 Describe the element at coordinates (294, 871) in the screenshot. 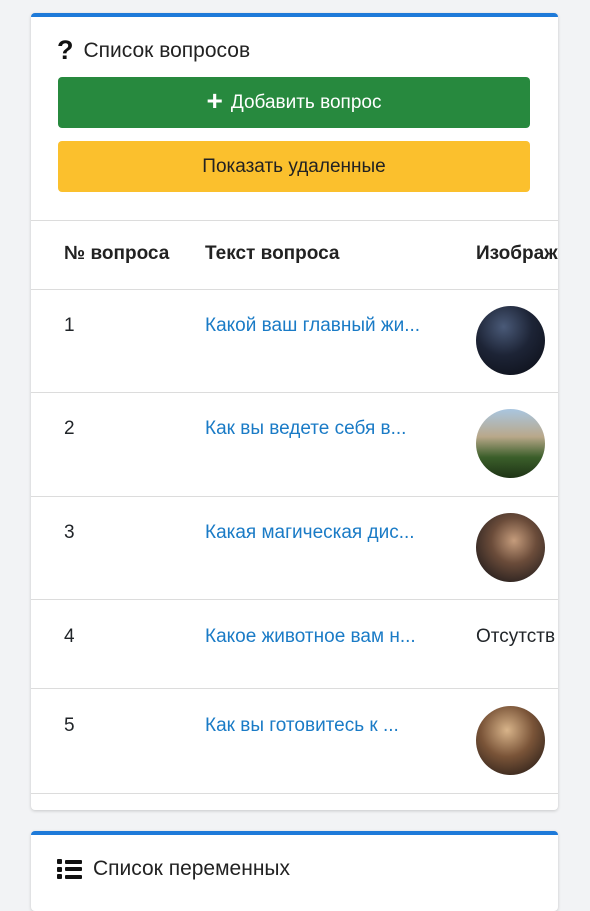

I see `variables-card: Список переменных` at that location.